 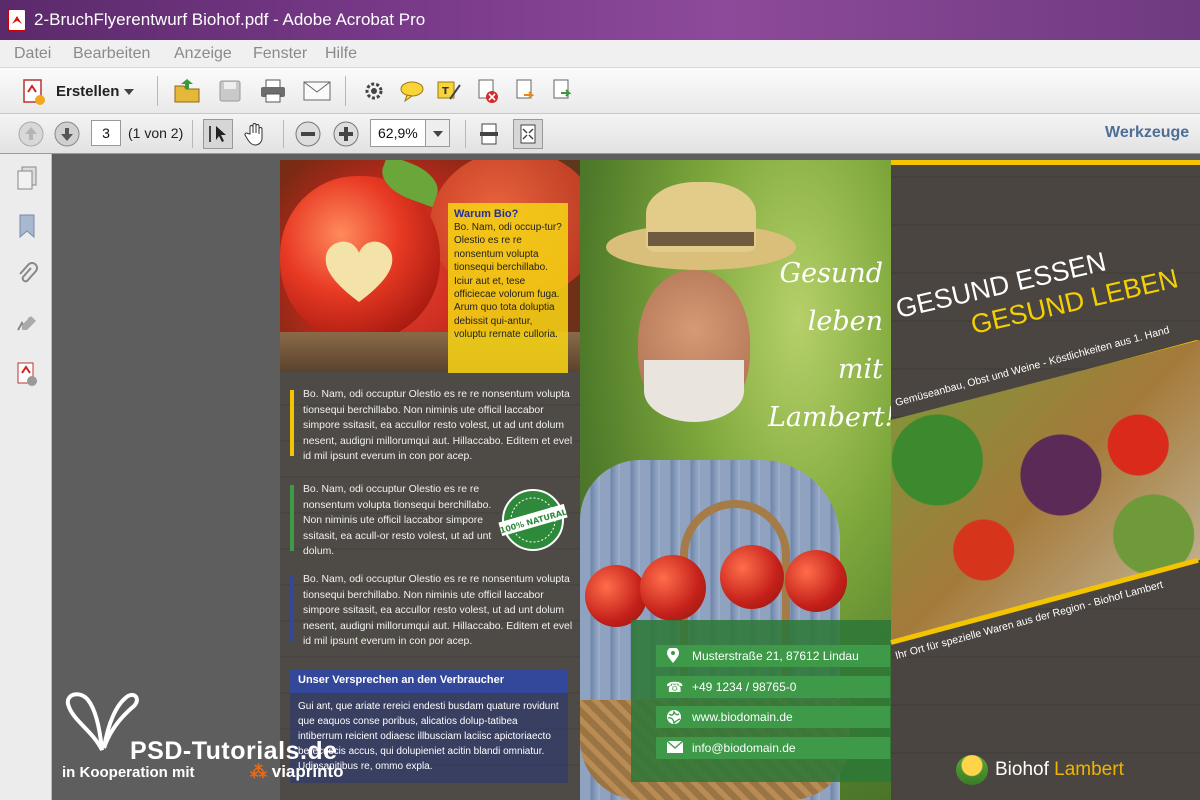 I want to click on phone-icon: ☎, so click(x=675, y=687).